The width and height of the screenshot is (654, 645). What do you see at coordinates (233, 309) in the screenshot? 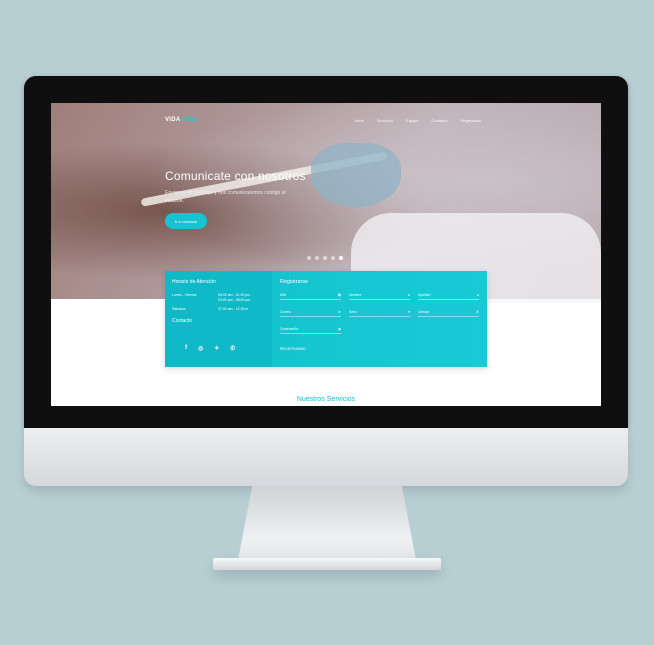
I see `hours-time: 07:00 am - 12:30 m` at bounding box center [233, 309].